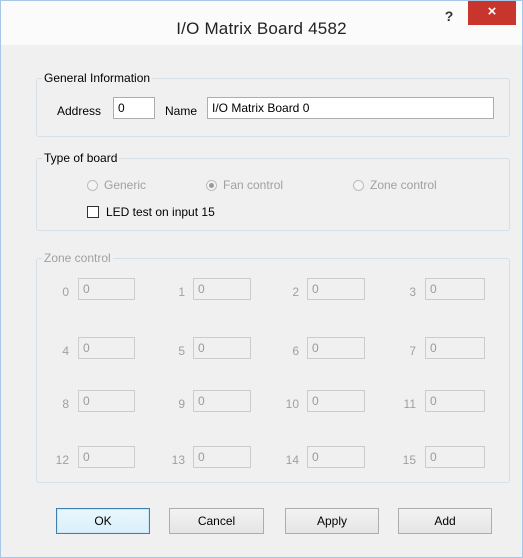 This screenshot has height=558, width=523. I want to click on title-bar: I/O Matrix Board 4582 ? ×, so click(261, 23).